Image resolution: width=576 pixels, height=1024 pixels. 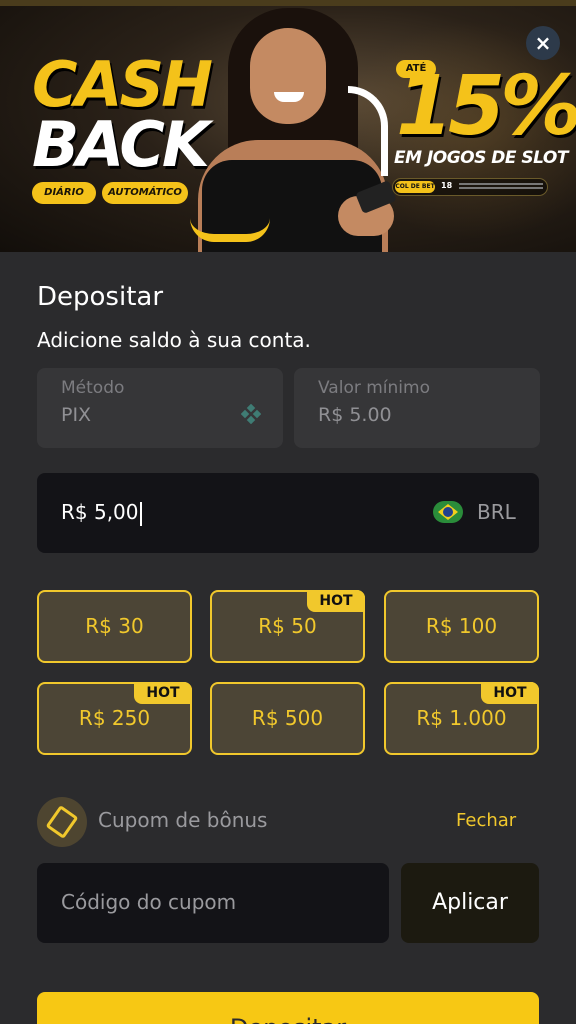 What do you see at coordinates (76, 415) in the screenshot?
I see `method-value: PIX` at bounding box center [76, 415].